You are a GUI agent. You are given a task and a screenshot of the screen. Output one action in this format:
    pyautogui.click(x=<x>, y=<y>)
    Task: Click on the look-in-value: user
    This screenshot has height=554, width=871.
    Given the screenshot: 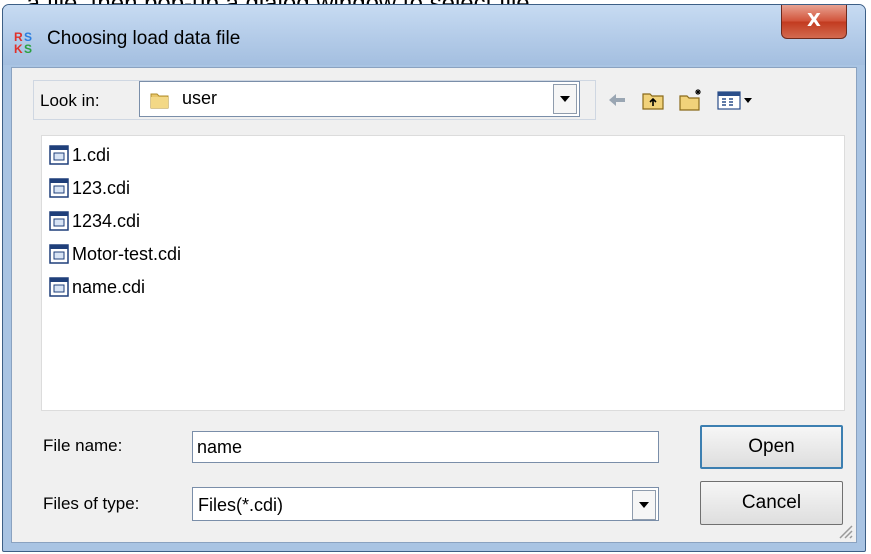 What is the action you would take?
    pyautogui.click(x=200, y=98)
    